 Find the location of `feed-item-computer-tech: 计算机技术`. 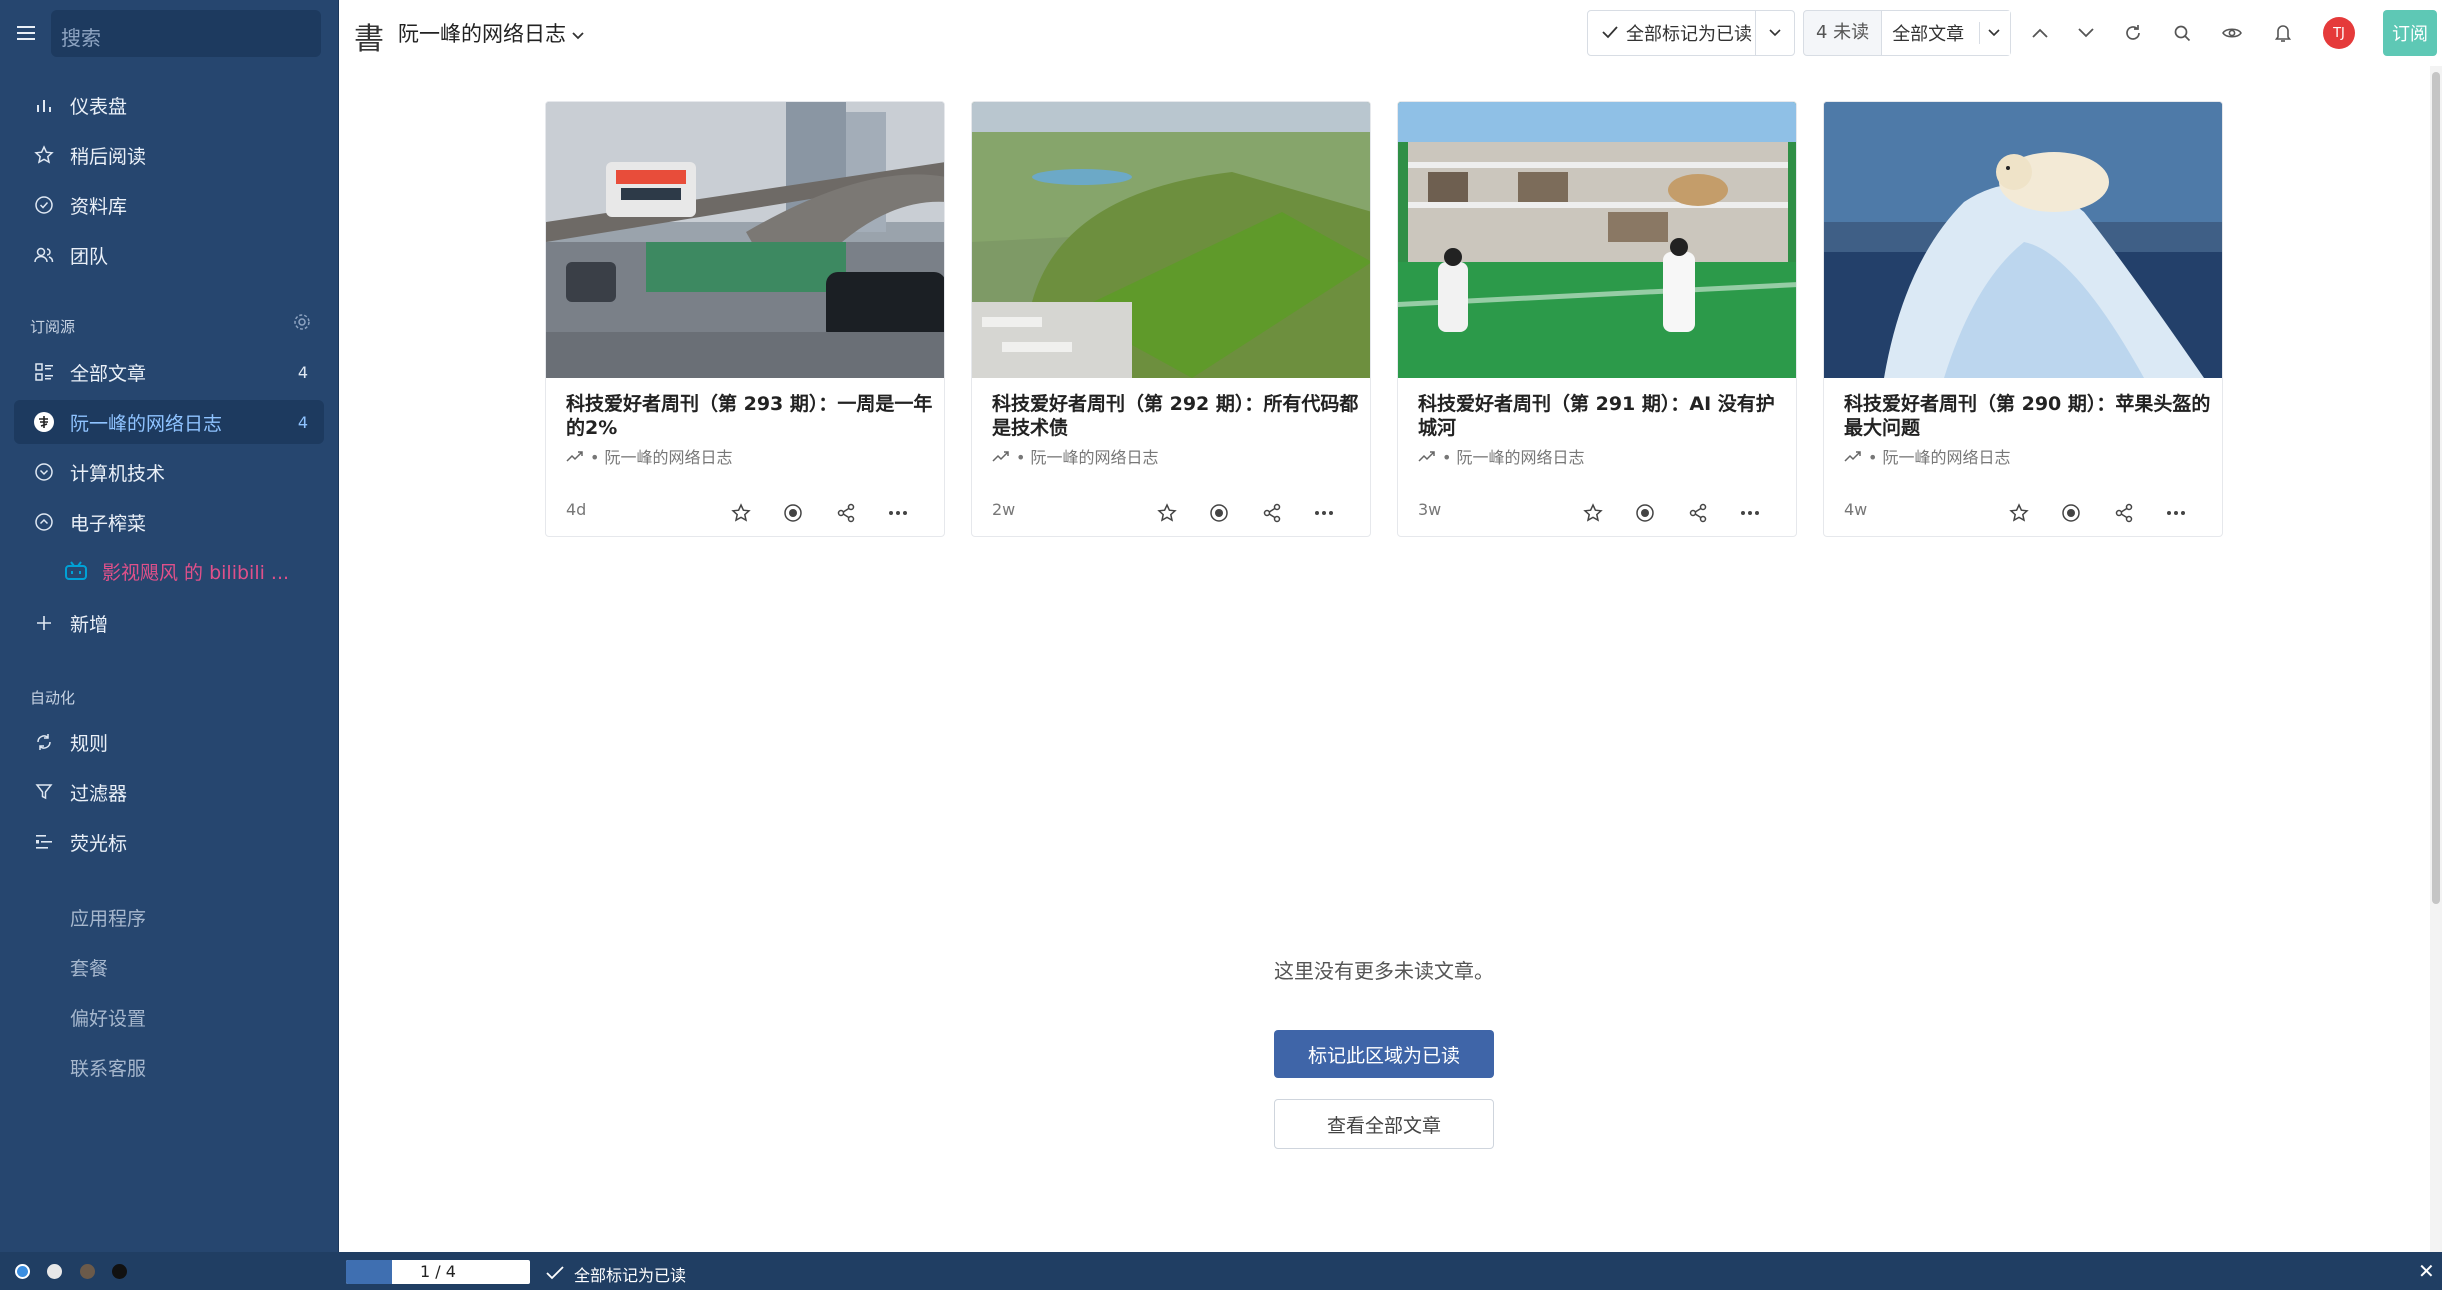

feed-item-computer-tech: 计算机技术 is located at coordinates (169, 472).